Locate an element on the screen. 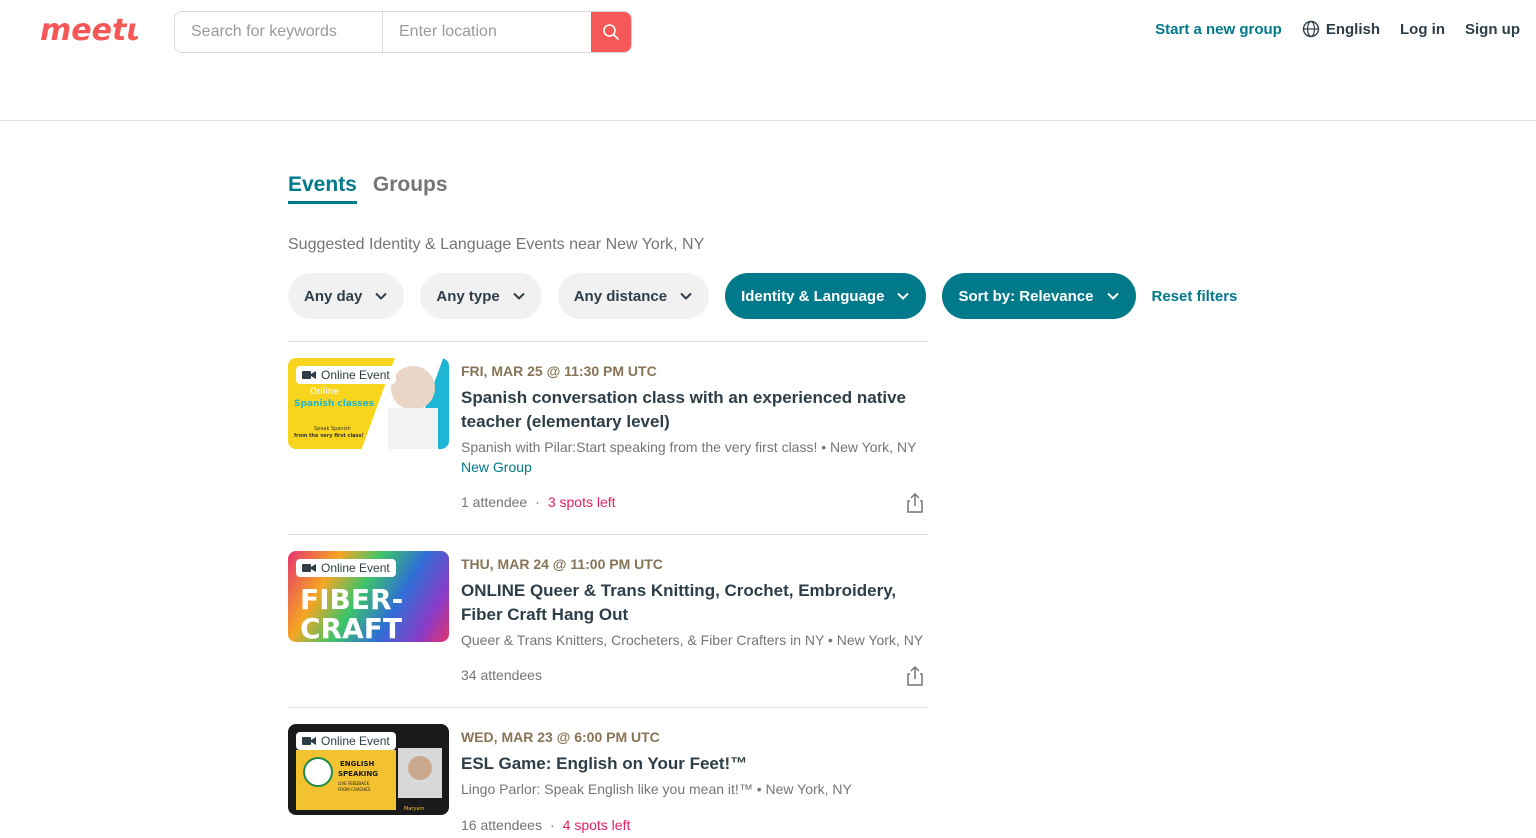  reset-filters-link: Reset filters is located at coordinates (1195, 296).